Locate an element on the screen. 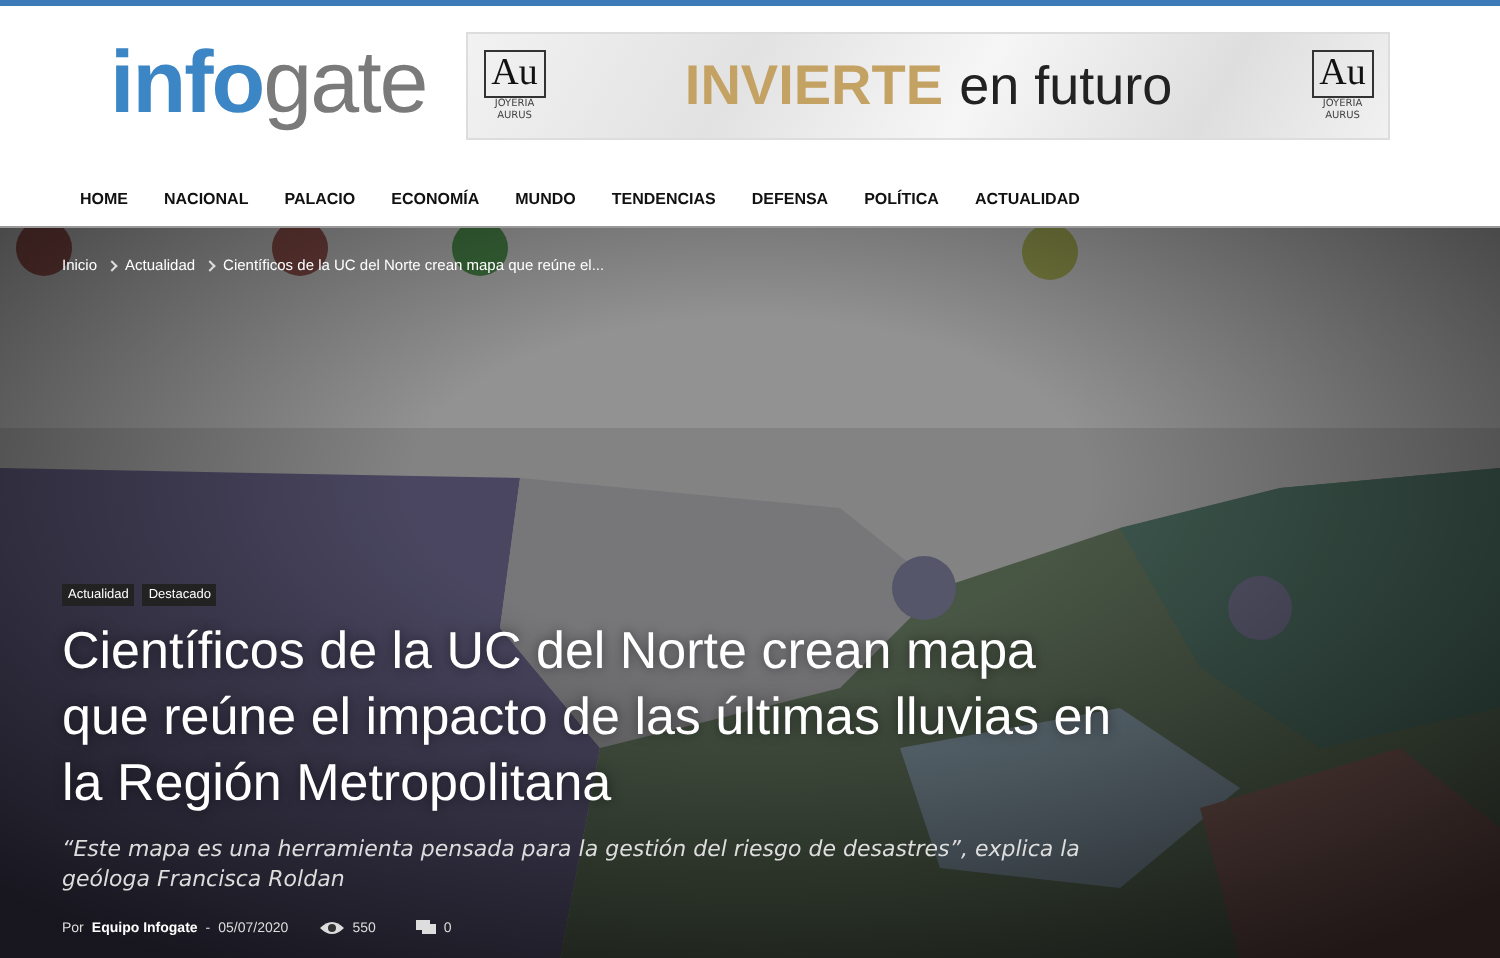  nav-link: HOME is located at coordinates (104, 198).